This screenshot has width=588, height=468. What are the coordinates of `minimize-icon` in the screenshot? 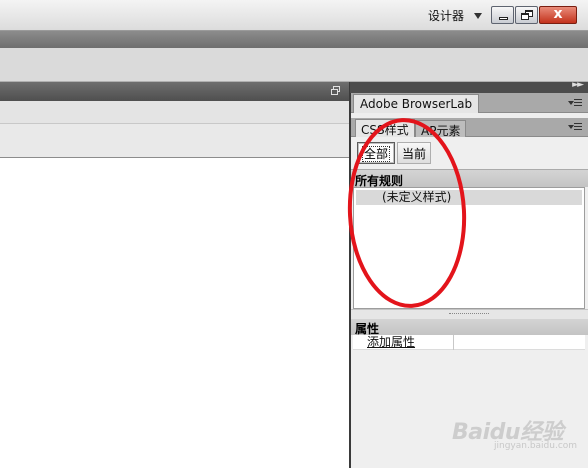 It's located at (503, 18).